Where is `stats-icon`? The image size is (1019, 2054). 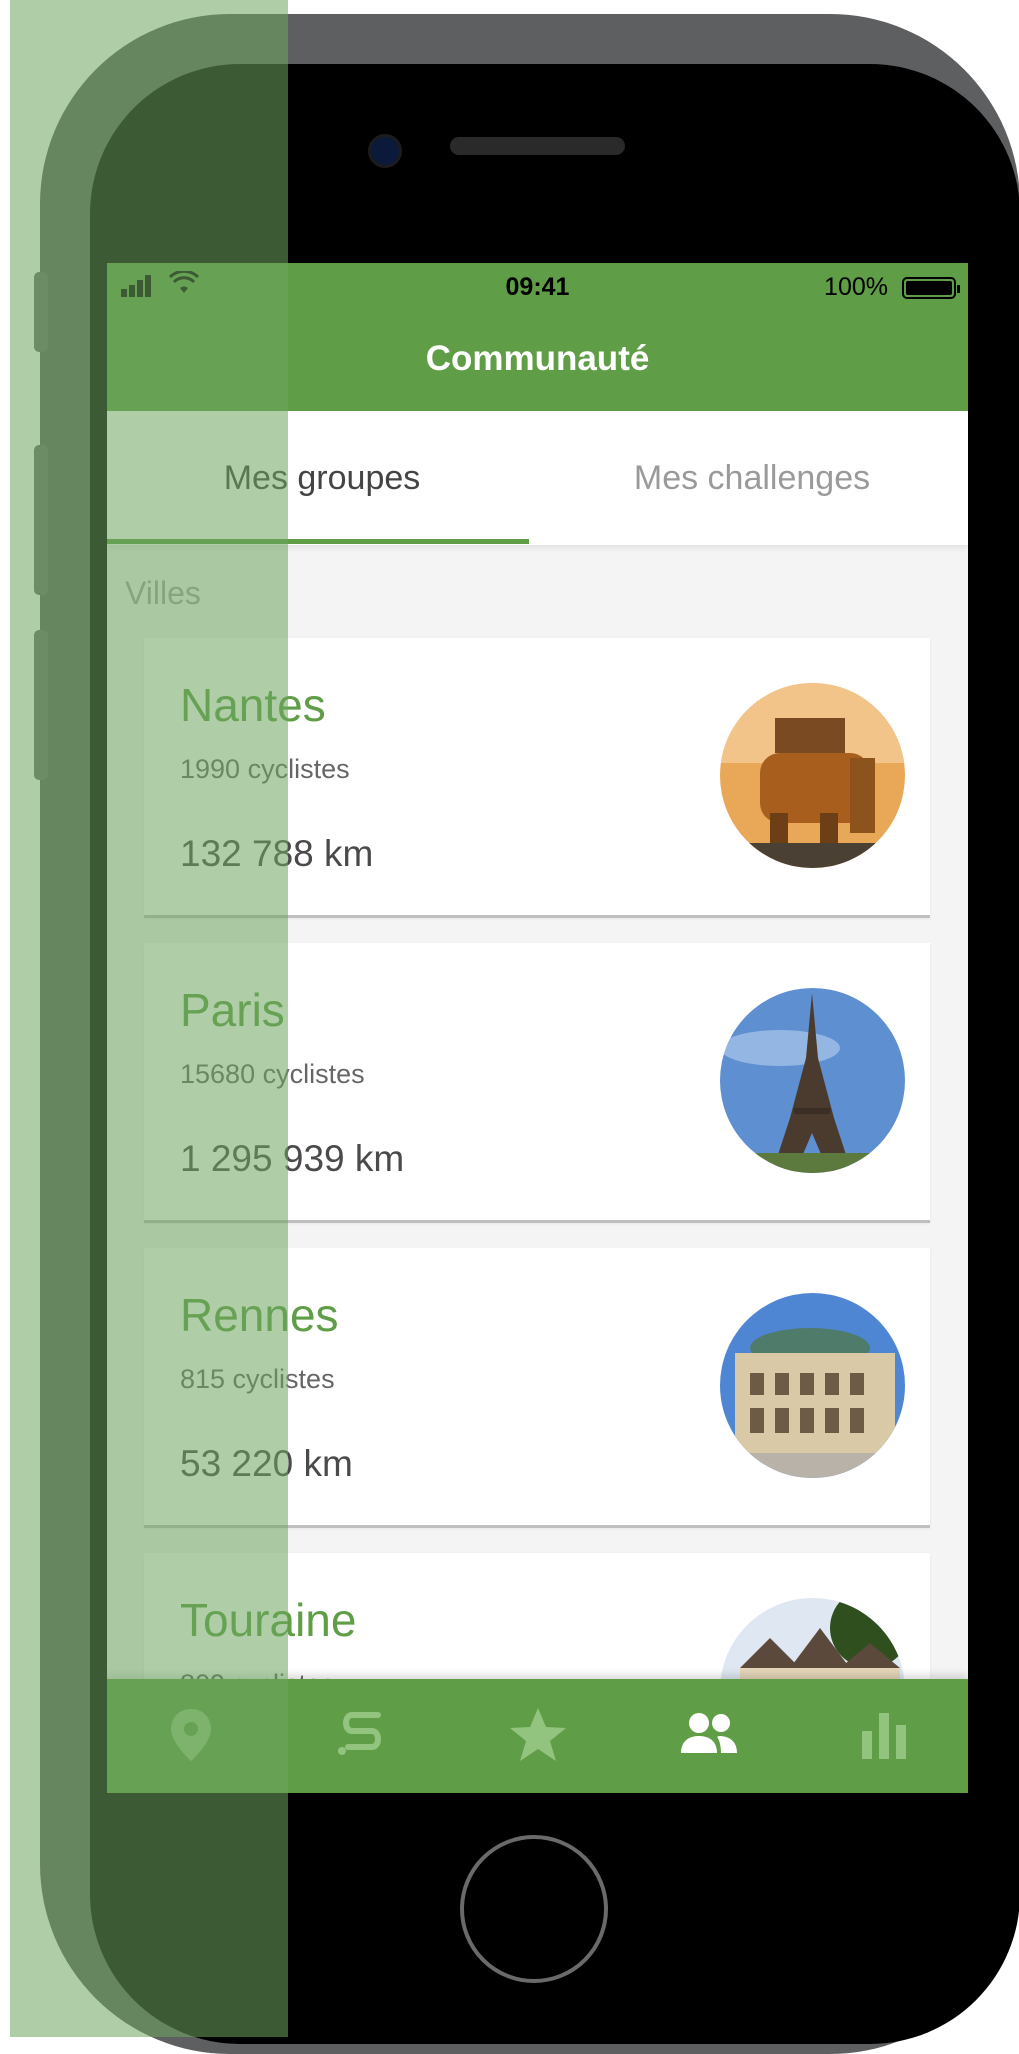
stats-icon is located at coordinates (884, 1735).